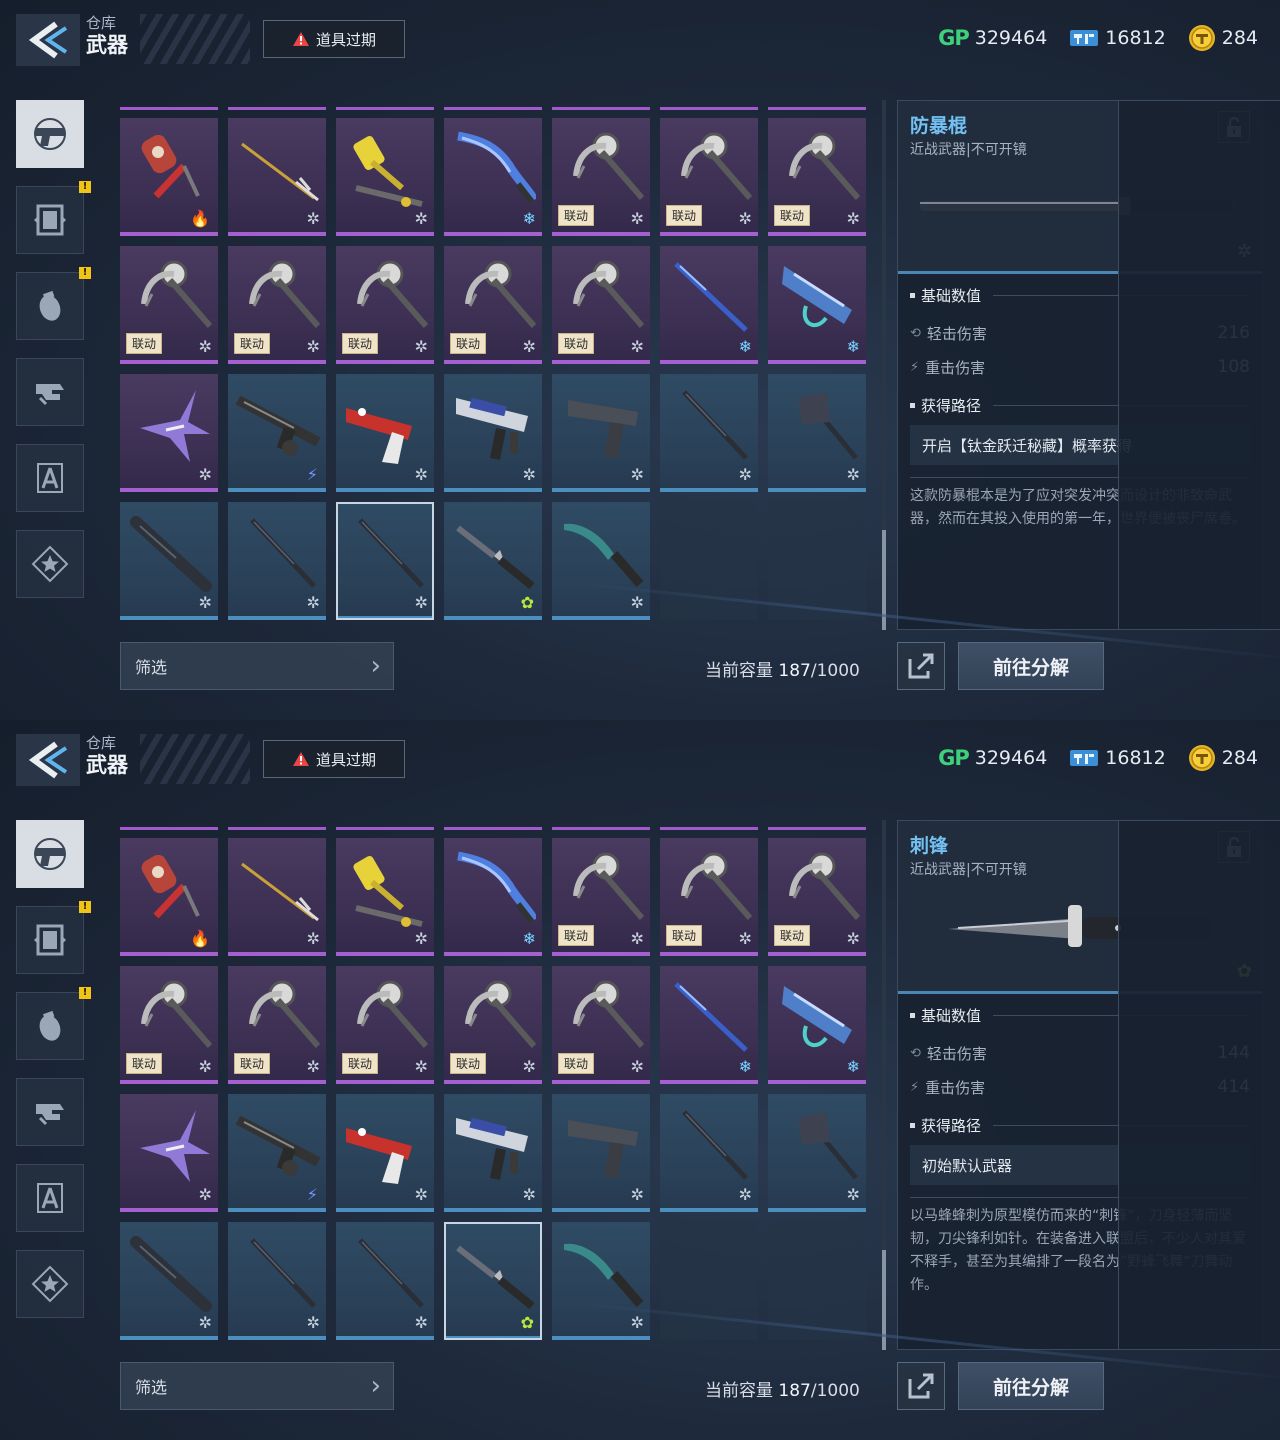 This screenshot has height=1440, width=1280. What do you see at coordinates (853, 1066) in the screenshot?
I see `frost-element-icon: ❄` at bounding box center [853, 1066].